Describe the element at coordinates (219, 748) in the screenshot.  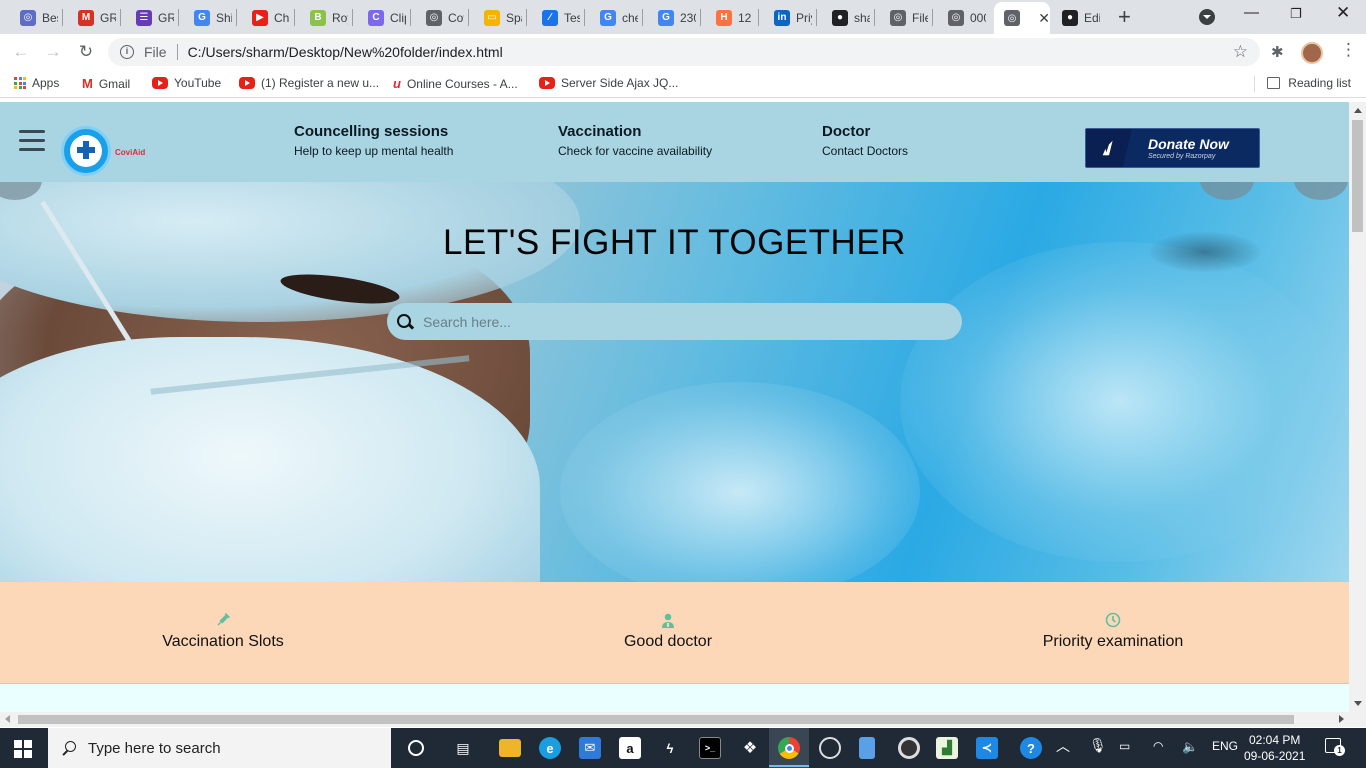
I see `taskbar-search: Type here to search` at that location.